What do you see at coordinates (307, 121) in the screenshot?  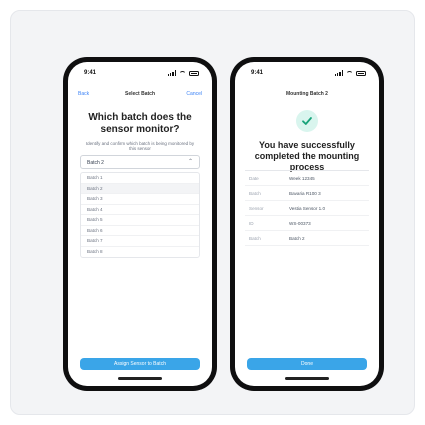 I see `check-circle-icon` at bounding box center [307, 121].